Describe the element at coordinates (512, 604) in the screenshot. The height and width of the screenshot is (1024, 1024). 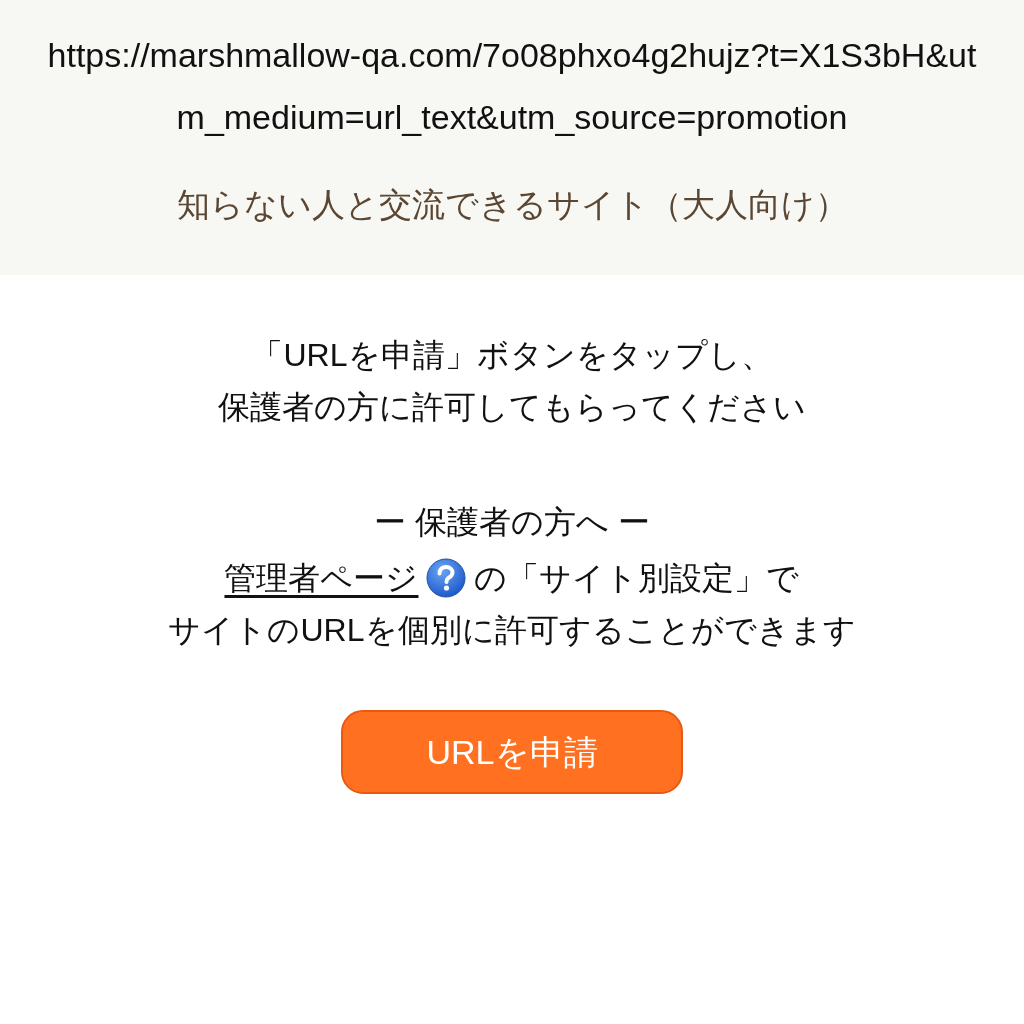
I see `guardian-note-text: 管理者ページ の「サイト別設定」で サイトのURLを個別に許可することができます` at that location.